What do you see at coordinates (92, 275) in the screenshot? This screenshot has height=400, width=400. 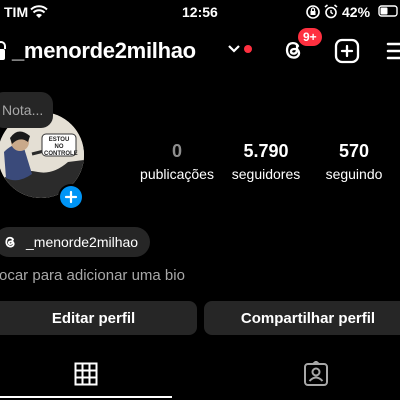 I see `add-bio-hint: ocar para adicionar uma bio` at bounding box center [92, 275].